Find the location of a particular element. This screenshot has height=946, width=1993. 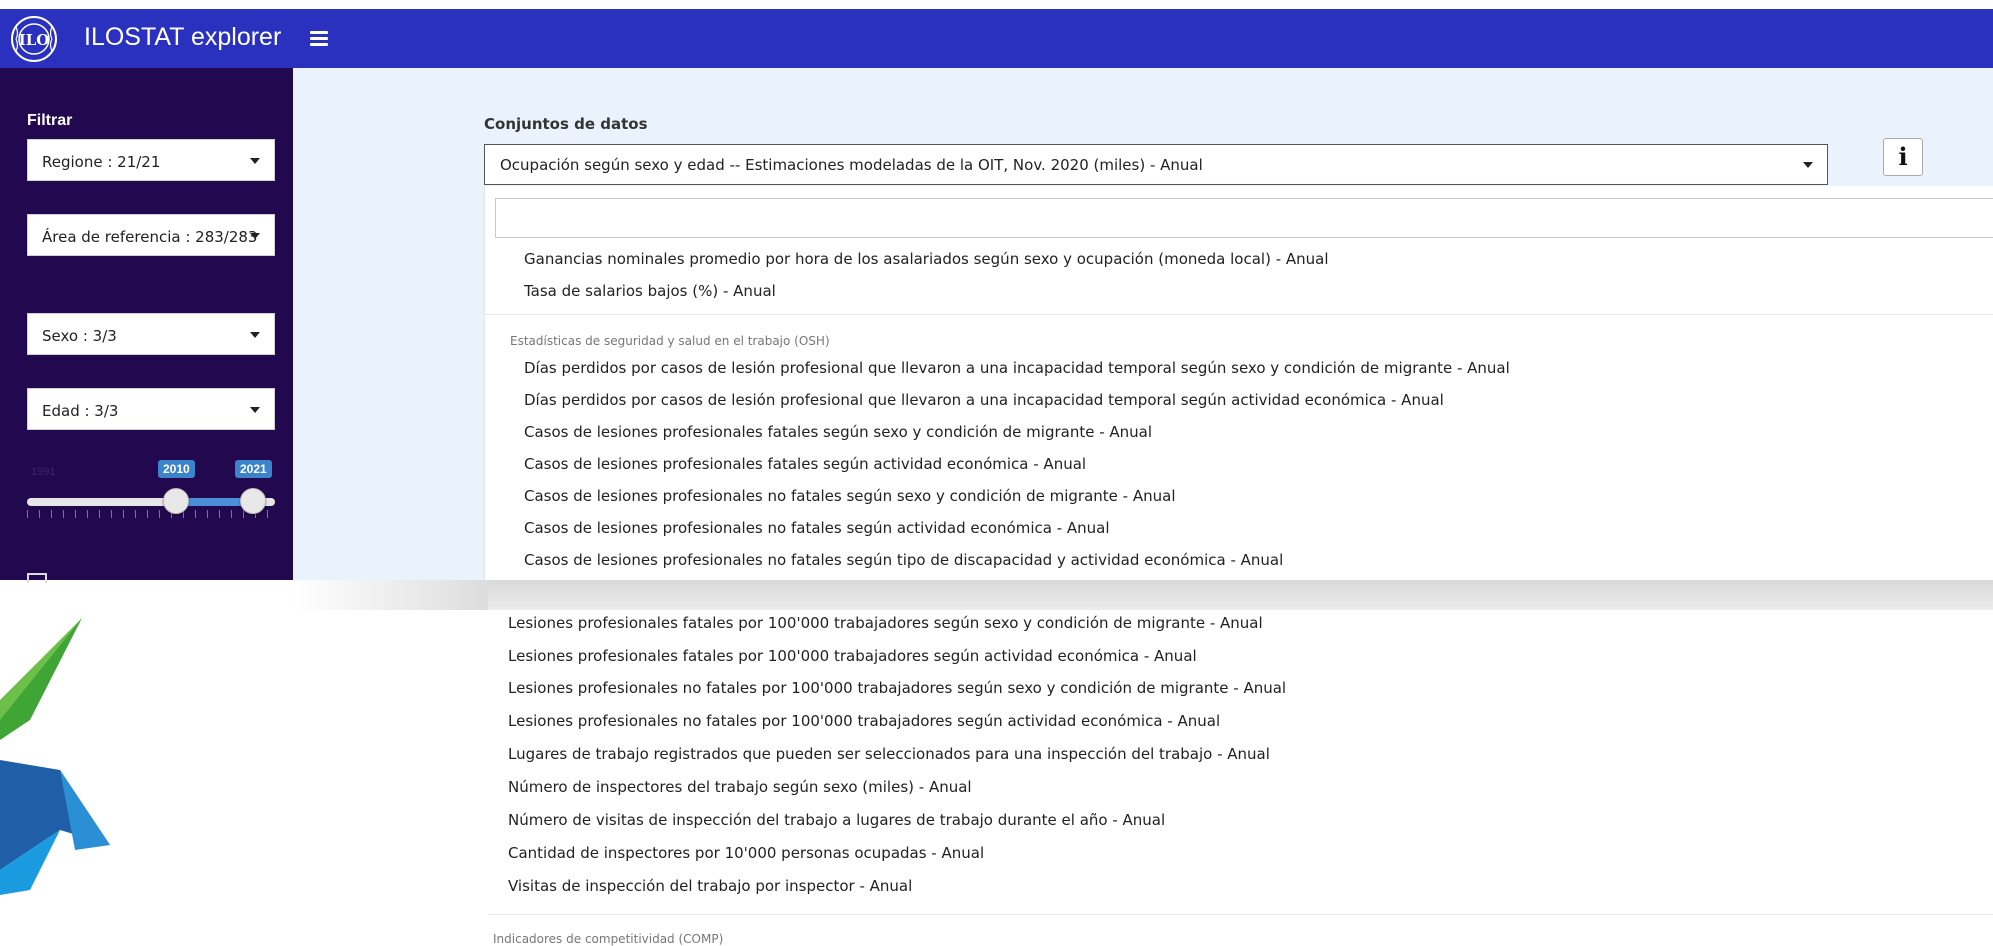

slider-from-badge: 2010 is located at coordinates (176, 469).